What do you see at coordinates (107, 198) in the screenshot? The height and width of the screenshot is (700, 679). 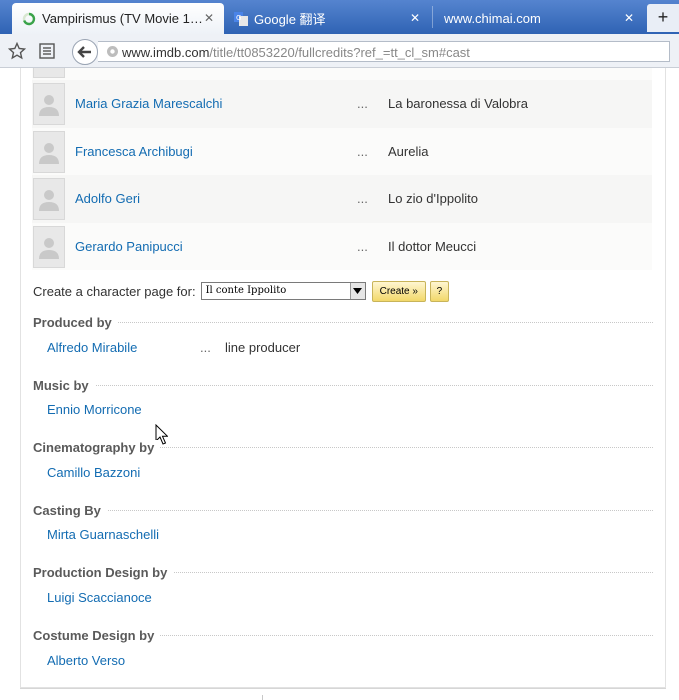 I see `cast-name-link: Adolfo Geri` at bounding box center [107, 198].